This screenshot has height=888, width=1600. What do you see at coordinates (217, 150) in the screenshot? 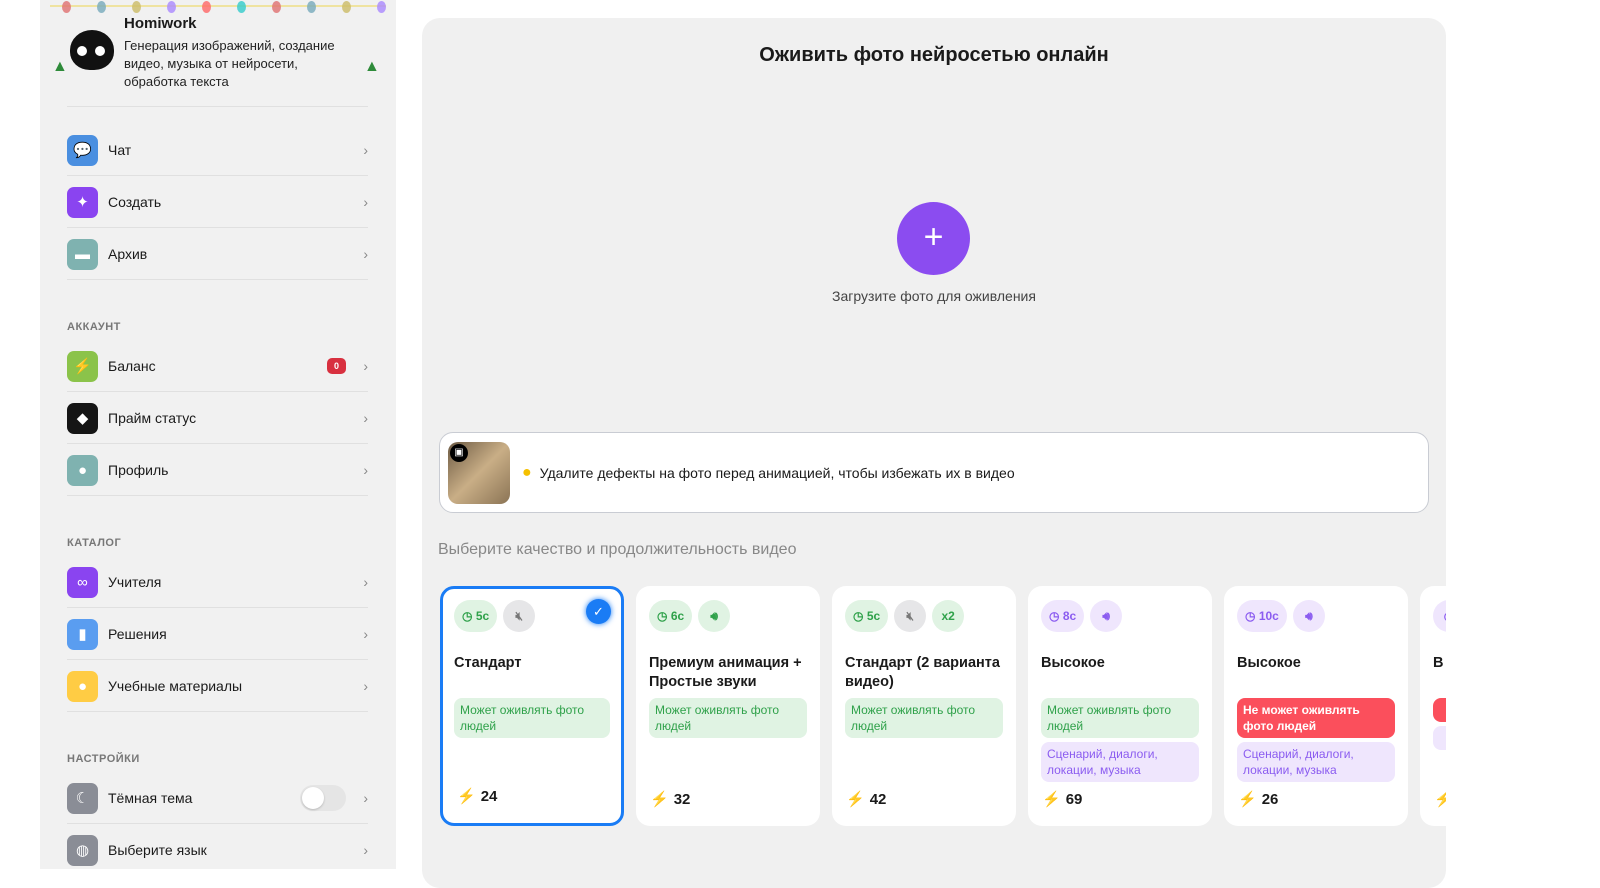
I see `sidebar-item: 💬 Чат ›` at bounding box center [217, 150].